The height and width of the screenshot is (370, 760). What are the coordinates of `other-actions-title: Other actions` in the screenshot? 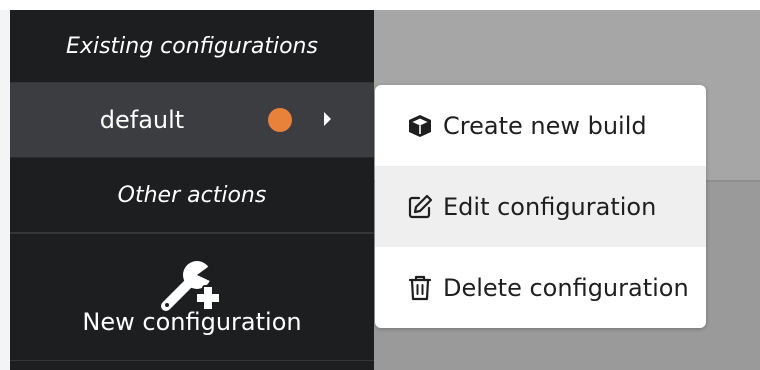 It's located at (192, 195).